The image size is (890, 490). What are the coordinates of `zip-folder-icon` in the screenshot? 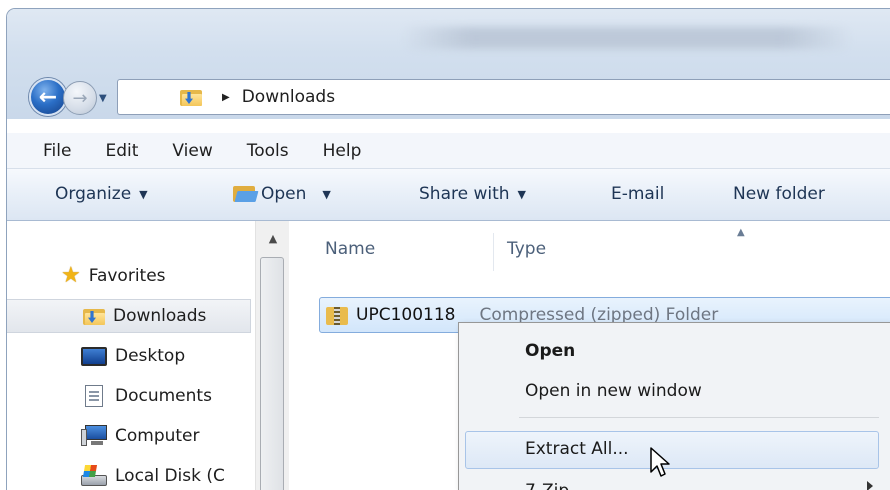 It's located at (337, 315).